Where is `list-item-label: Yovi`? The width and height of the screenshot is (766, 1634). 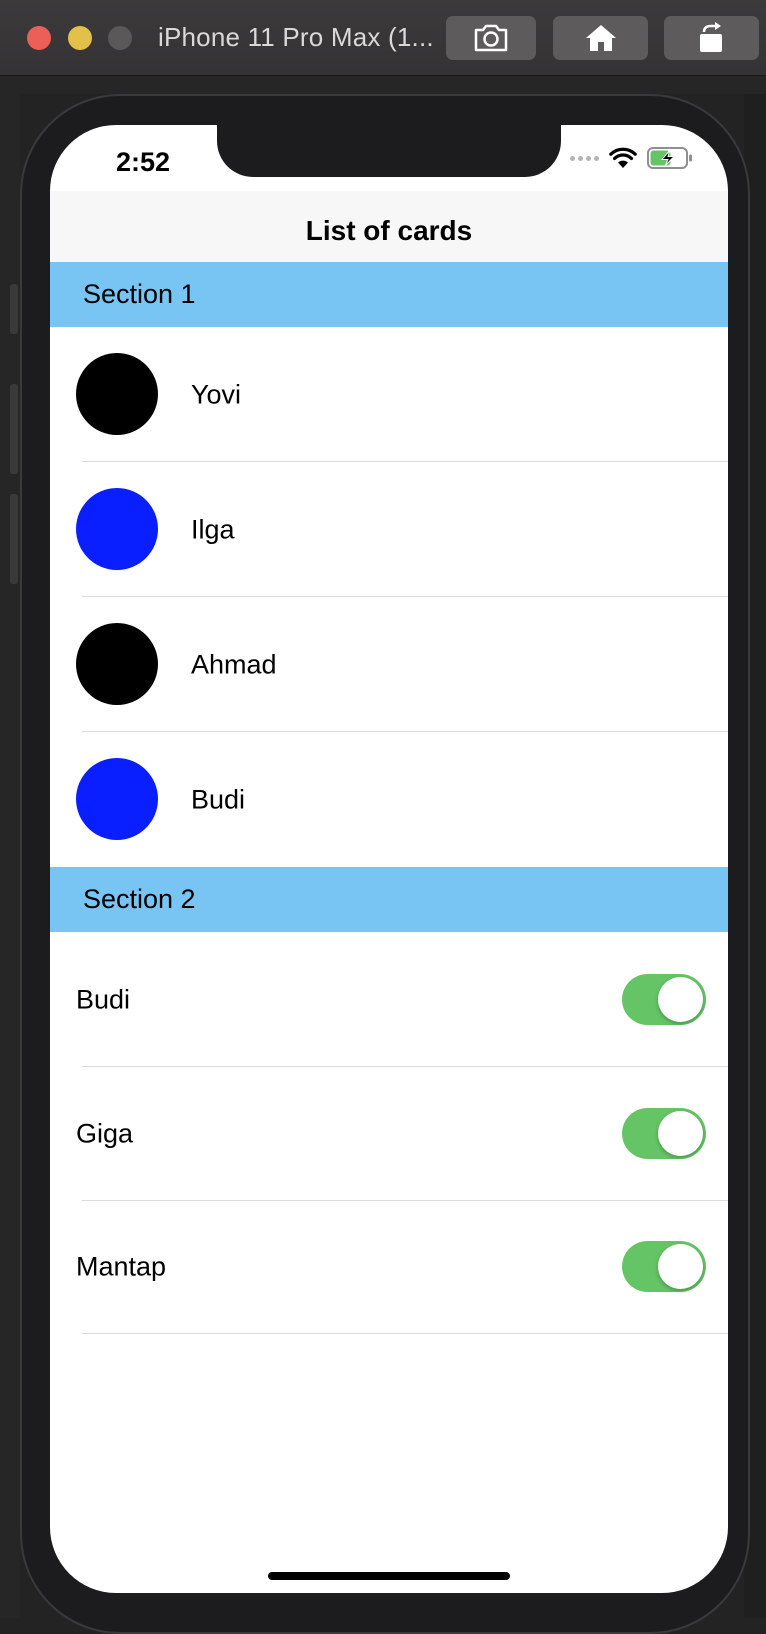 list-item-label: Yovi is located at coordinates (216, 394).